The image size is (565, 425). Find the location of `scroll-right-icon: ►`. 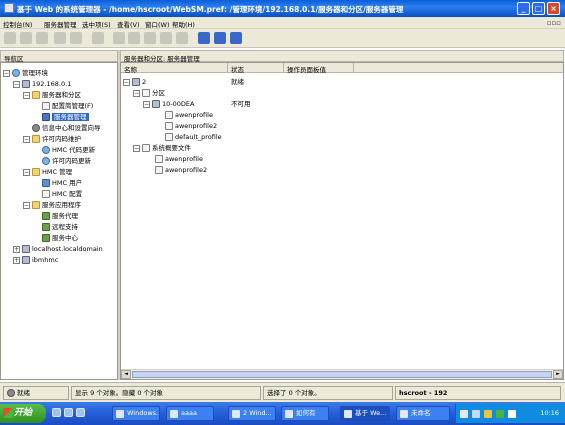

scroll-right-icon: ► is located at coordinates (558, 374).